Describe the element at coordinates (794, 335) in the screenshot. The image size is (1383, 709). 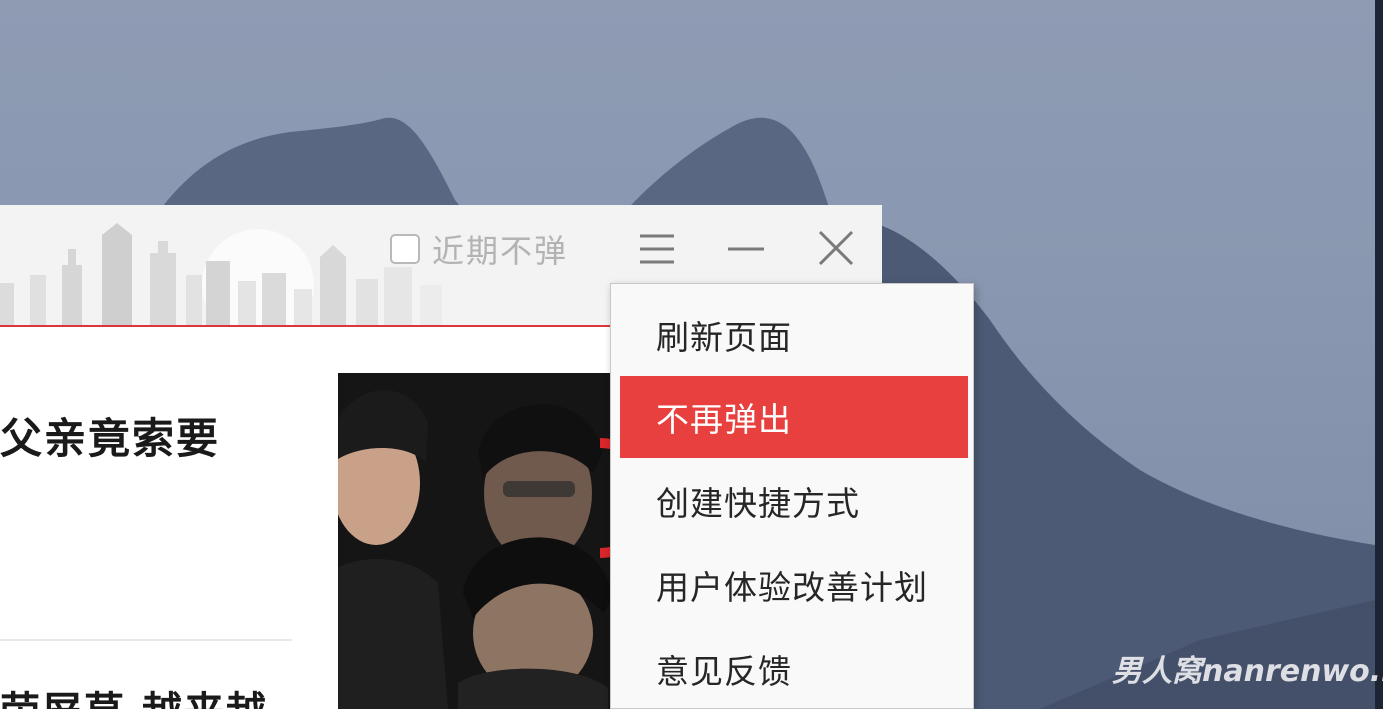
I see `menu-item-refresh: 刷新页面` at that location.